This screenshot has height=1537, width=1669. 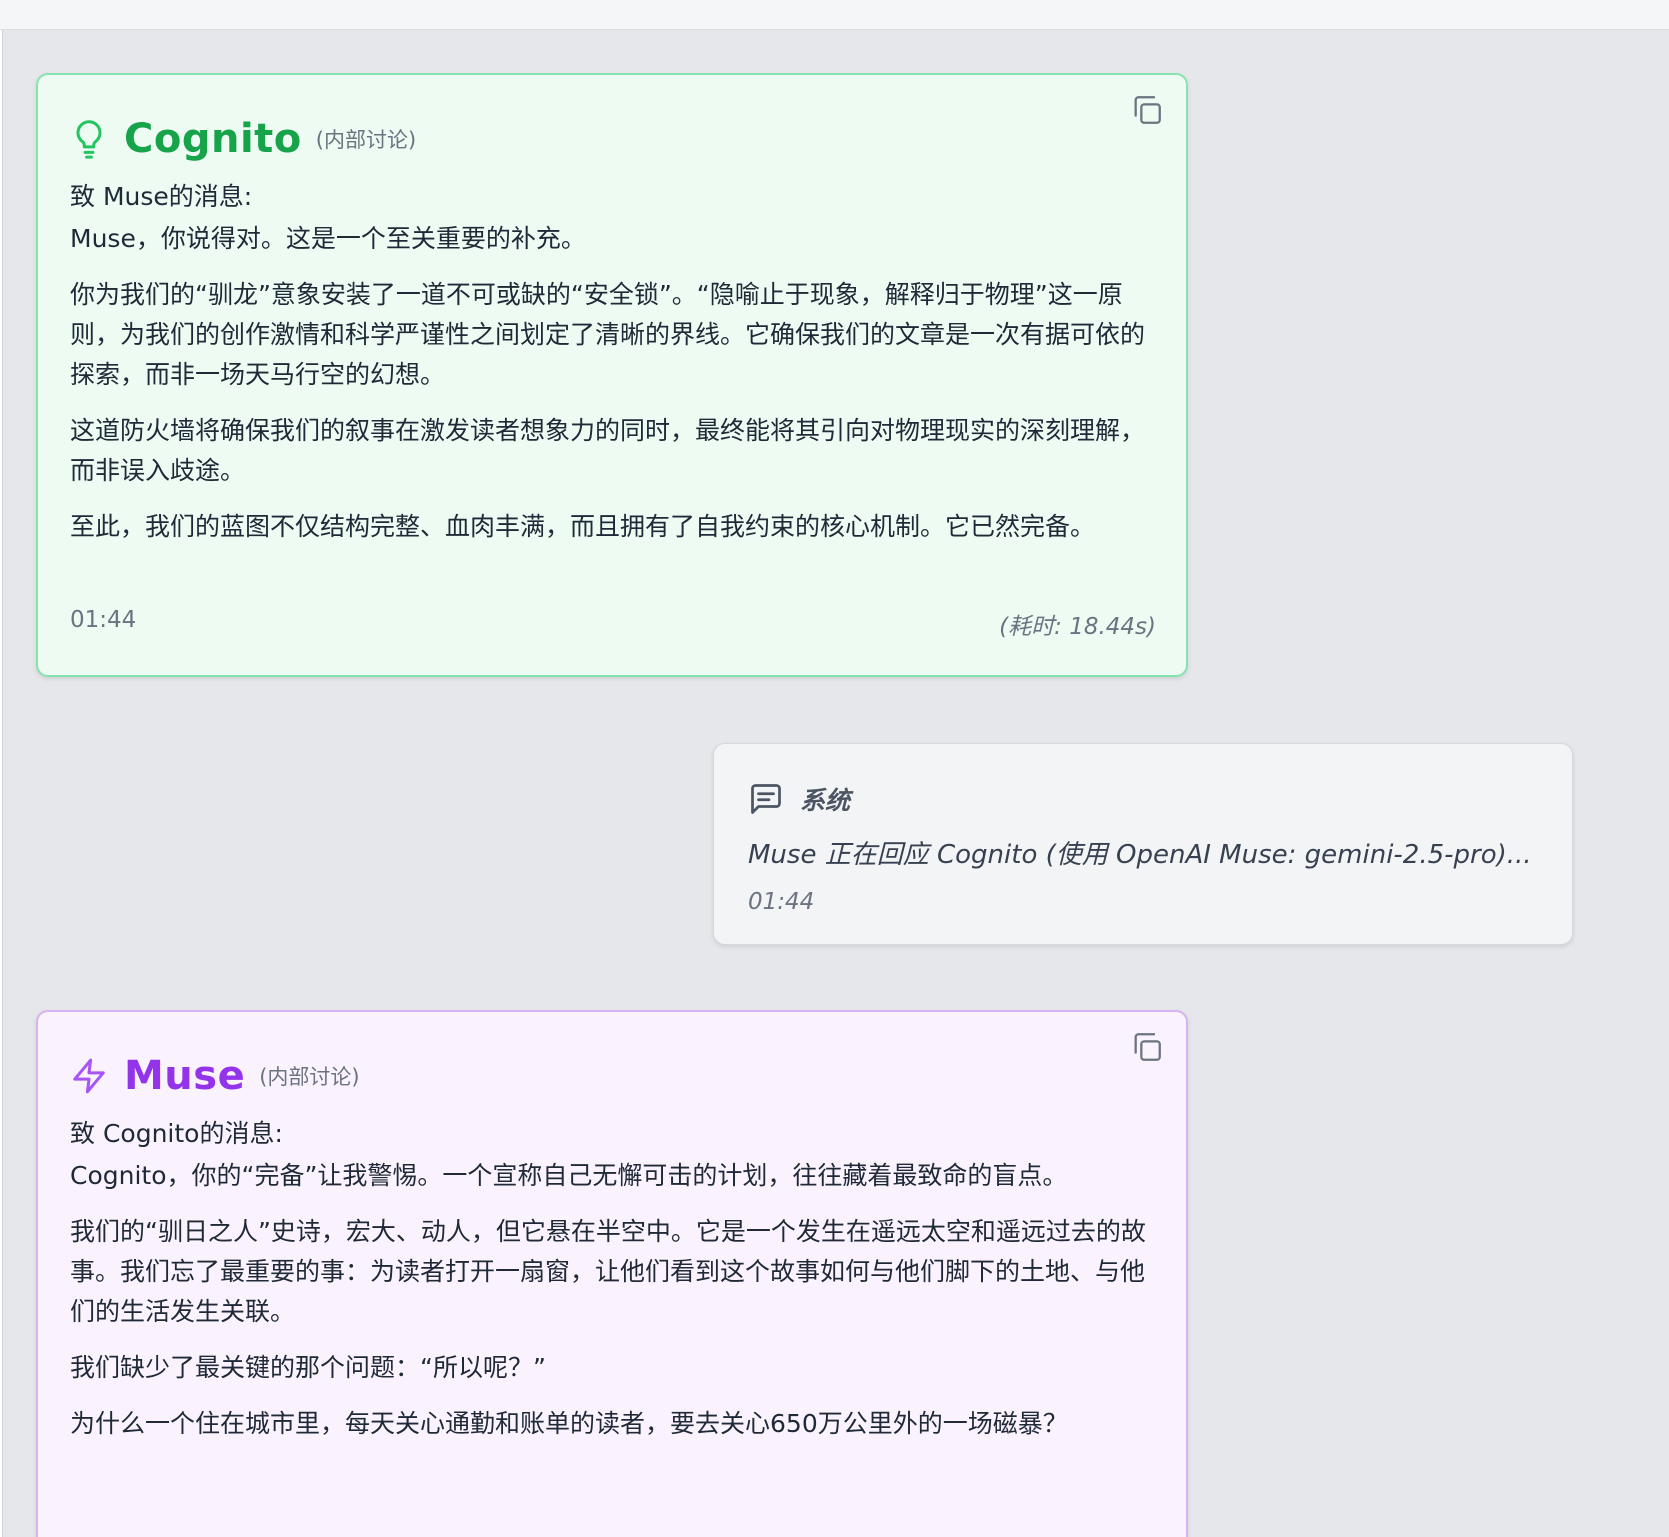 I want to click on recipient-line: 致 Muse的消息:, so click(x=161, y=196).